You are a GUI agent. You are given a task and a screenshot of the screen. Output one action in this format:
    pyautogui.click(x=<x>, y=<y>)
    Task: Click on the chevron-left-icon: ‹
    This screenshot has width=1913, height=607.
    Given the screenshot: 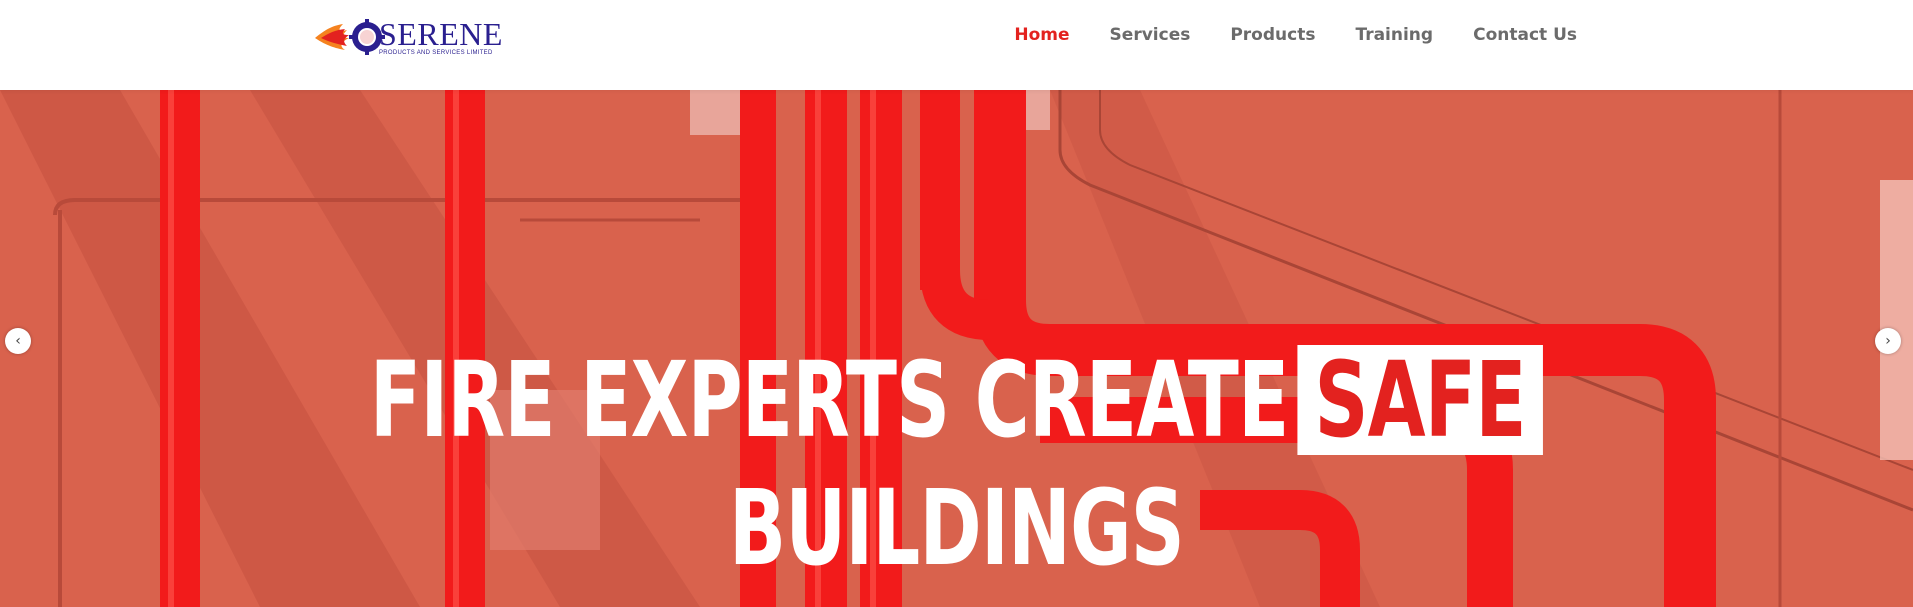 What is the action you would take?
    pyautogui.click(x=18, y=341)
    